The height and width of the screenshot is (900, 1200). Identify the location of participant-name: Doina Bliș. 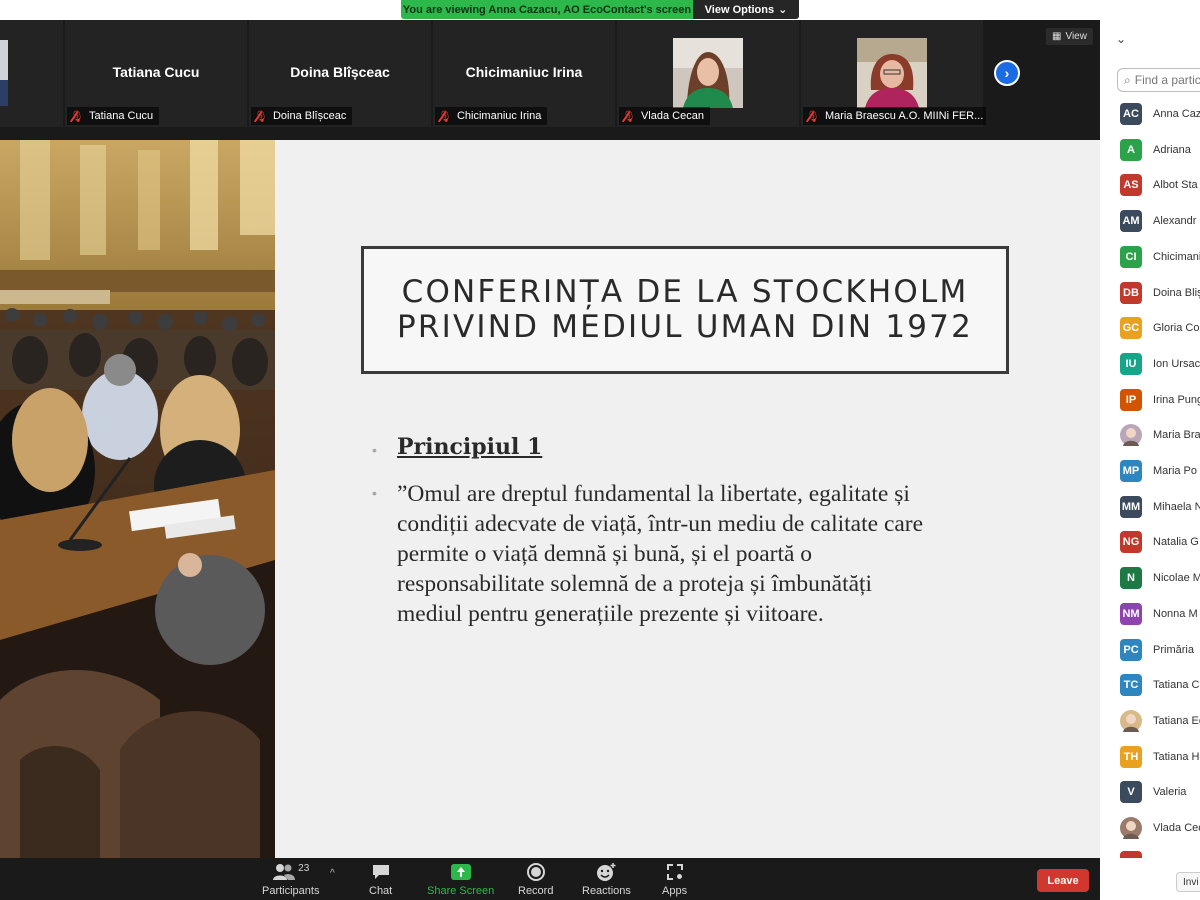
(1176, 293).